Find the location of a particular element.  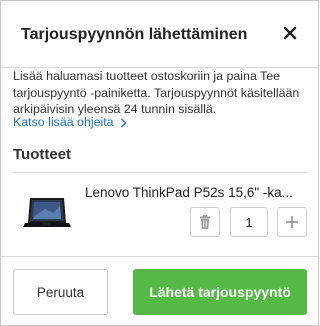

laptop-product-image is located at coordinates (47, 212).